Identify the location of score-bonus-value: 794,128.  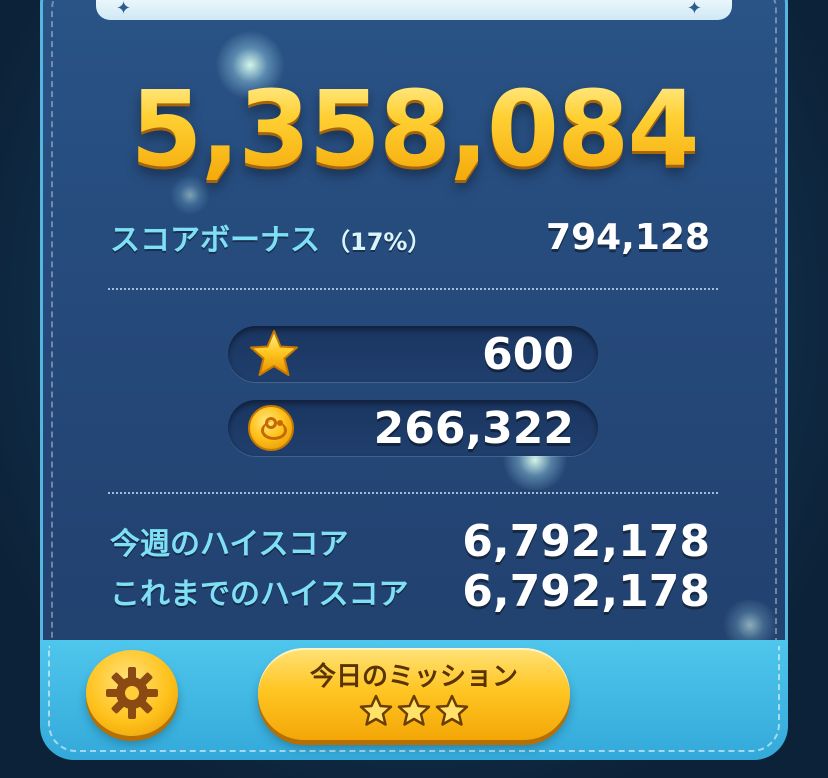
(628, 237).